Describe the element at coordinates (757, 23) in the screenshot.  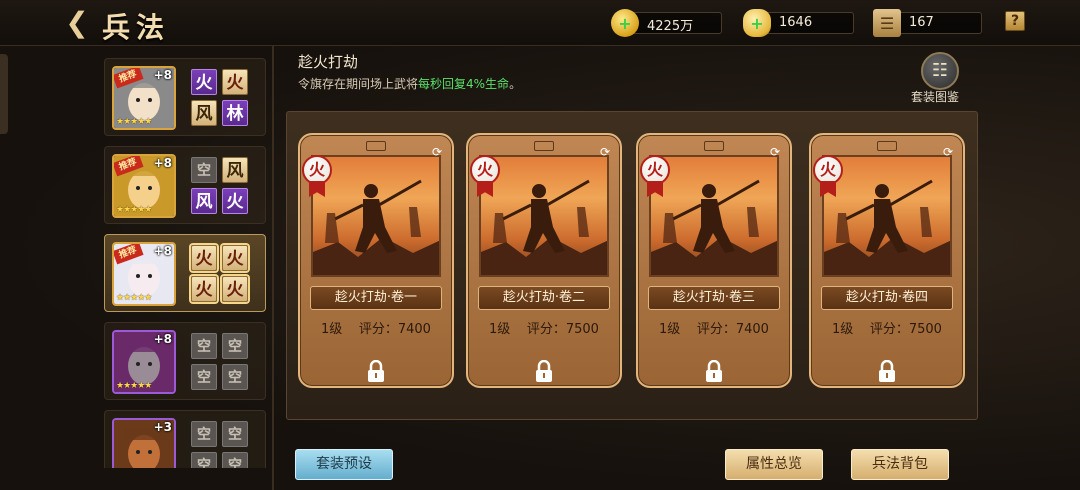
I see `gold-ingot-icon: +` at that location.